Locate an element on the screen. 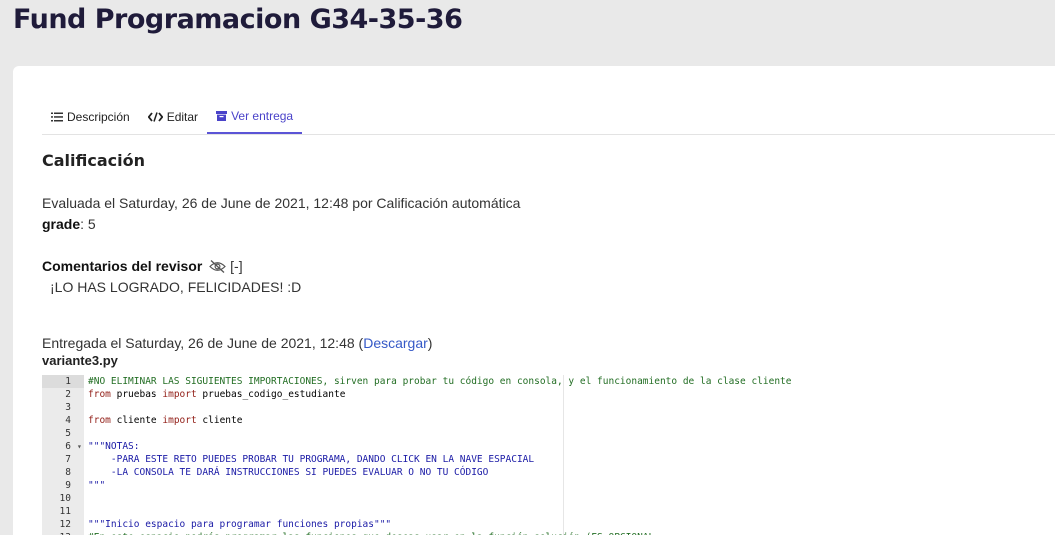 Image resolution: width=1055 pixels, height=535 pixels. code-icon is located at coordinates (155, 116).